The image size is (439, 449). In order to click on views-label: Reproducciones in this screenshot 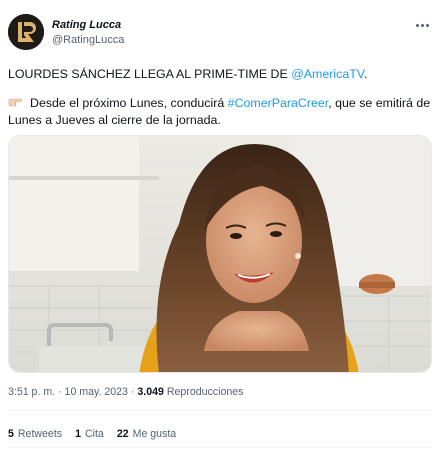, I will do `click(205, 392)`.